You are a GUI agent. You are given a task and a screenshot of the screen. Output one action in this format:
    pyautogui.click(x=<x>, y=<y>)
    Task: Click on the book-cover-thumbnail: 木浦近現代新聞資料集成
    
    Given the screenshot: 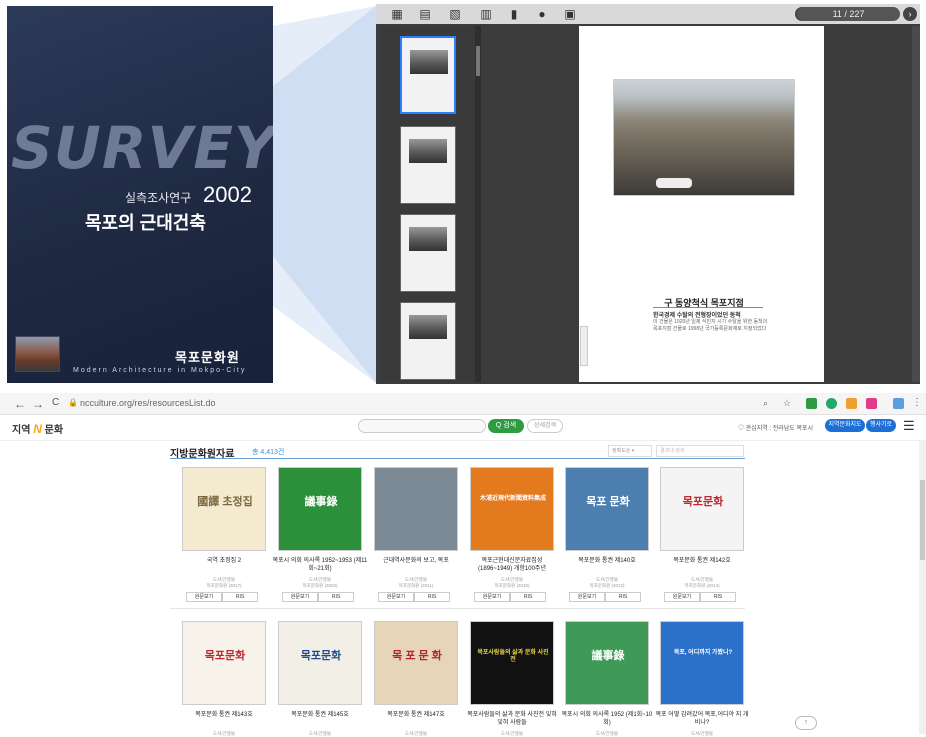 What is the action you would take?
    pyautogui.click(x=512, y=509)
    